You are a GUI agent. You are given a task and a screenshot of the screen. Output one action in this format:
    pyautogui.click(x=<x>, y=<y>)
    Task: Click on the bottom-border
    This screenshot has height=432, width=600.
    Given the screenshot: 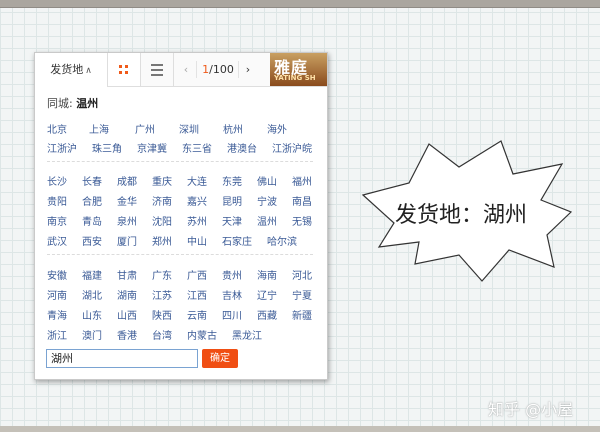 What is the action you would take?
    pyautogui.click(x=300, y=429)
    